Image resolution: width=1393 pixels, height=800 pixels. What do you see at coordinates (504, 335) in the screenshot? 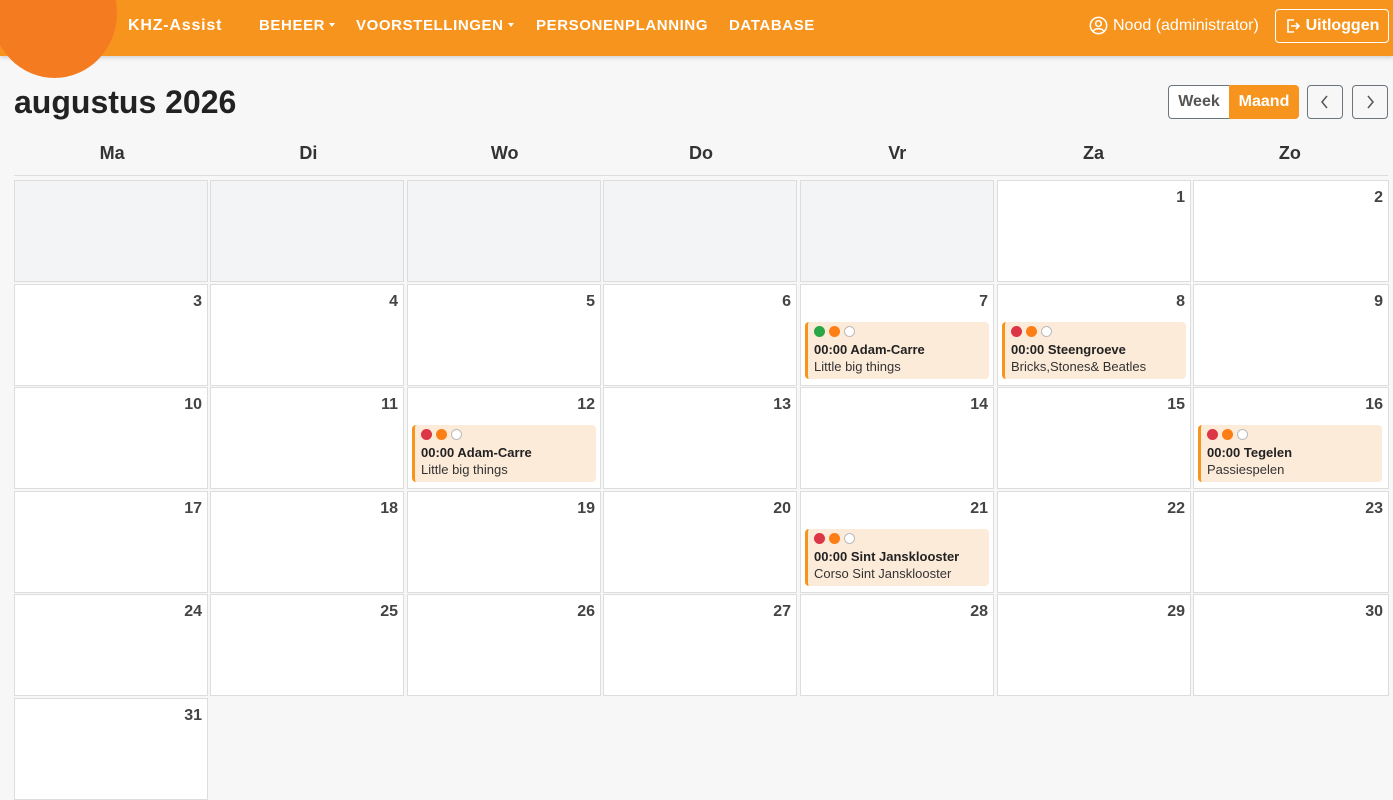
I see `calendar-day-cell: 5` at bounding box center [504, 335].